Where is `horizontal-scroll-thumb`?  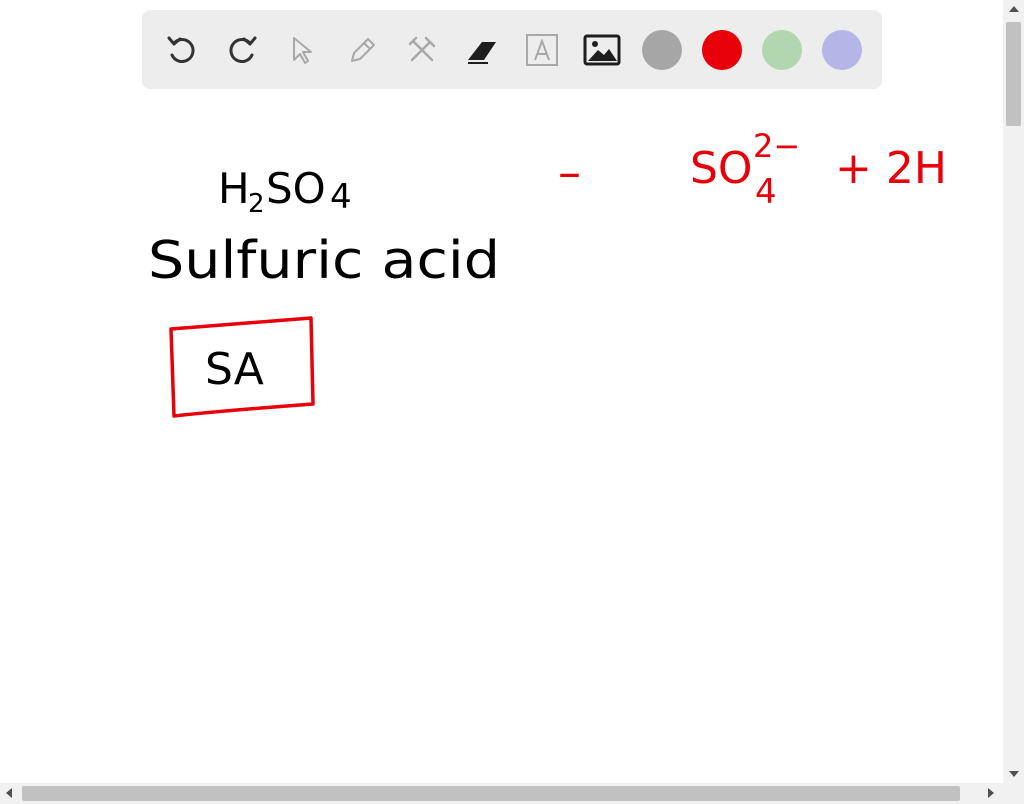 horizontal-scroll-thumb is located at coordinates (491, 793).